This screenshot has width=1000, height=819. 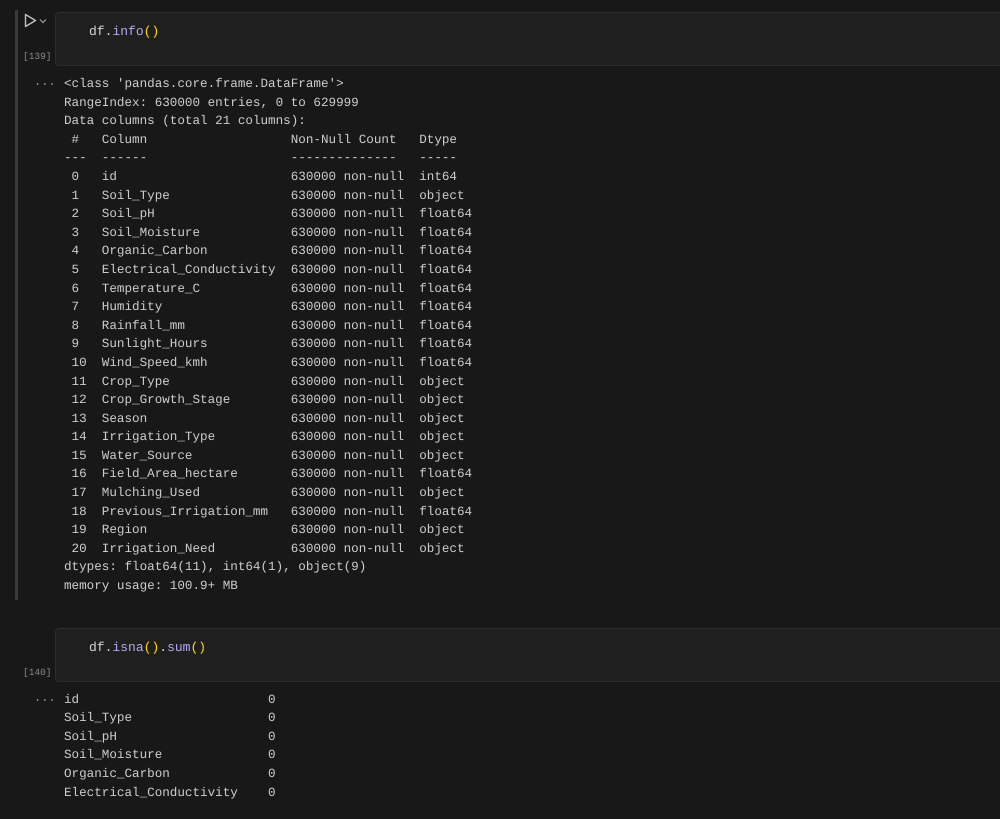 What do you see at coordinates (117, 774) in the screenshot?
I see `series-label: Organic_Carbon` at bounding box center [117, 774].